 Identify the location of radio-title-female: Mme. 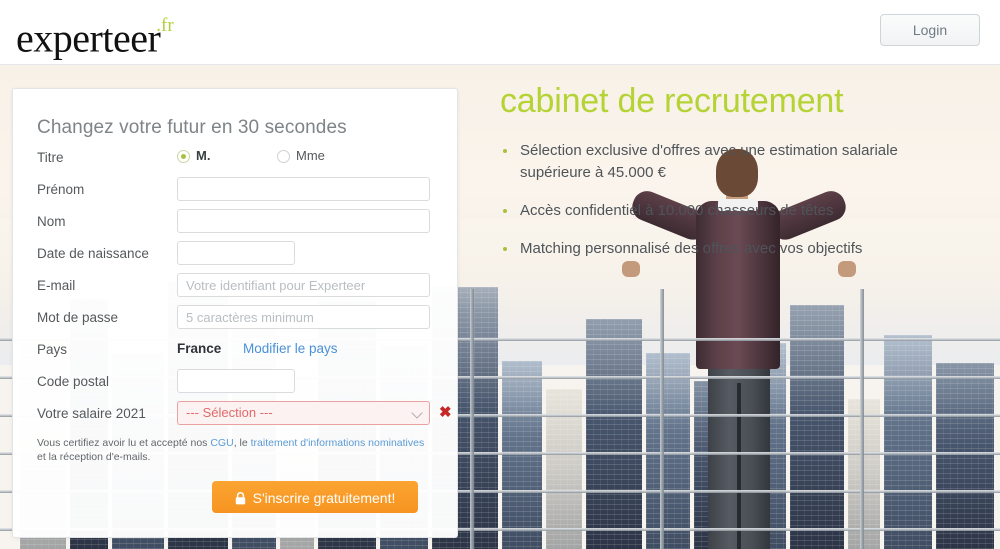
(301, 156).